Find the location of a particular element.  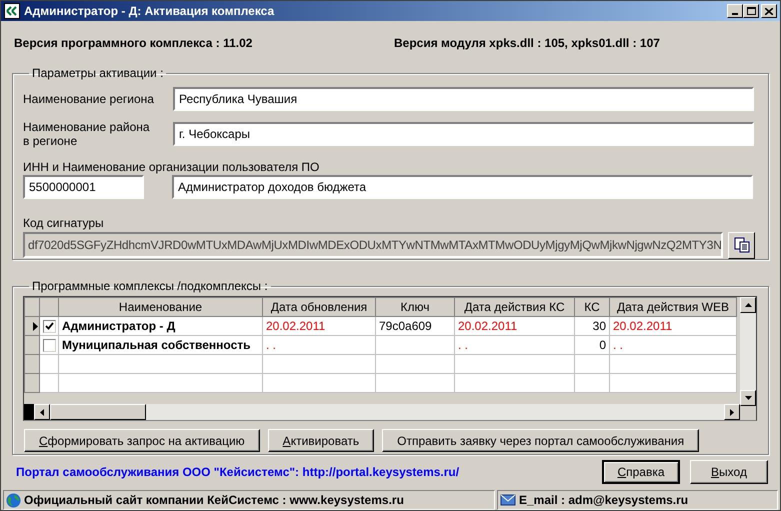

scroll-left-icon is located at coordinates (42, 412).